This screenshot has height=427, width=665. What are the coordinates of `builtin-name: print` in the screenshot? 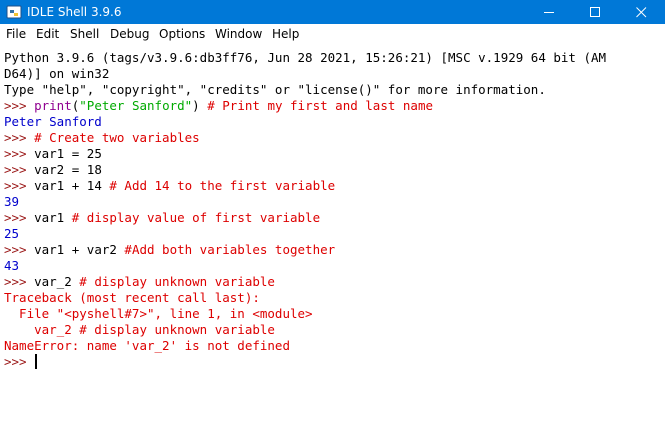 It's located at (53, 105).